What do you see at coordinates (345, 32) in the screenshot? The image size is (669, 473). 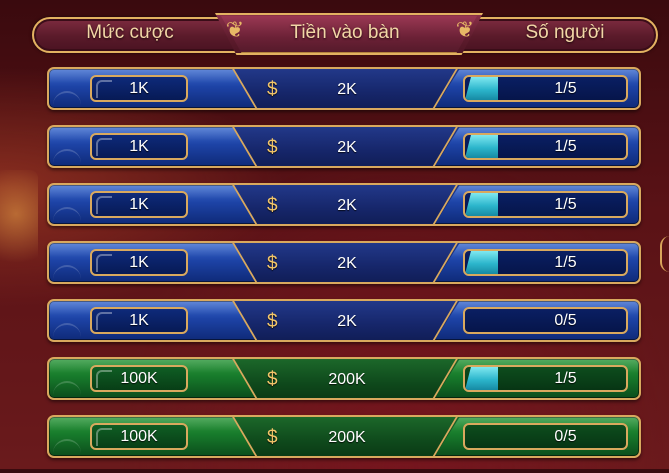 I see `header-entry-label: Tiền vào bàn` at bounding box center [345, 32].